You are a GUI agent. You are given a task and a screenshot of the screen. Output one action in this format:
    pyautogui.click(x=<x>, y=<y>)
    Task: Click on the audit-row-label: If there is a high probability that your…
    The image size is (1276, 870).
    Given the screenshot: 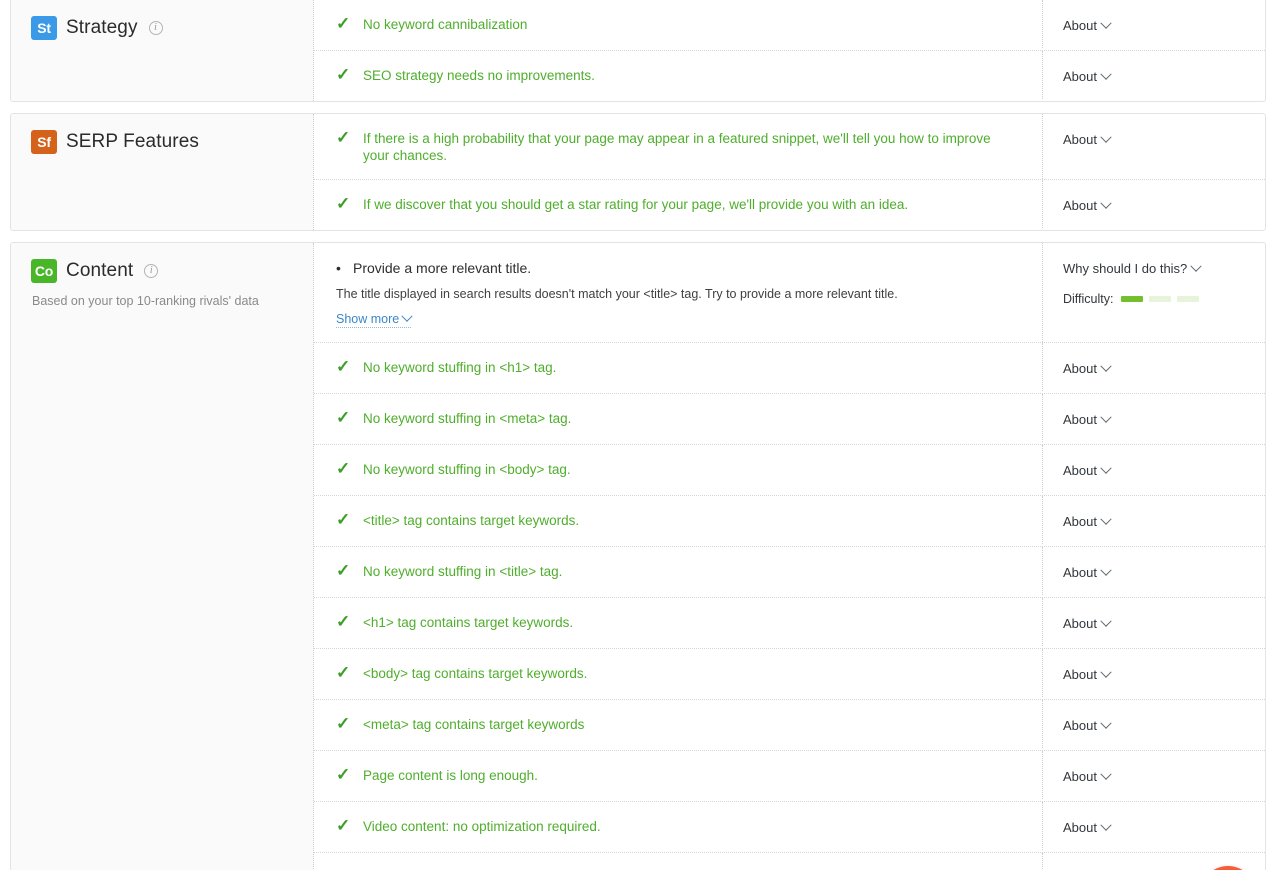 What is the action you would take?
    pyautogui.click(x=677, y=147)
    